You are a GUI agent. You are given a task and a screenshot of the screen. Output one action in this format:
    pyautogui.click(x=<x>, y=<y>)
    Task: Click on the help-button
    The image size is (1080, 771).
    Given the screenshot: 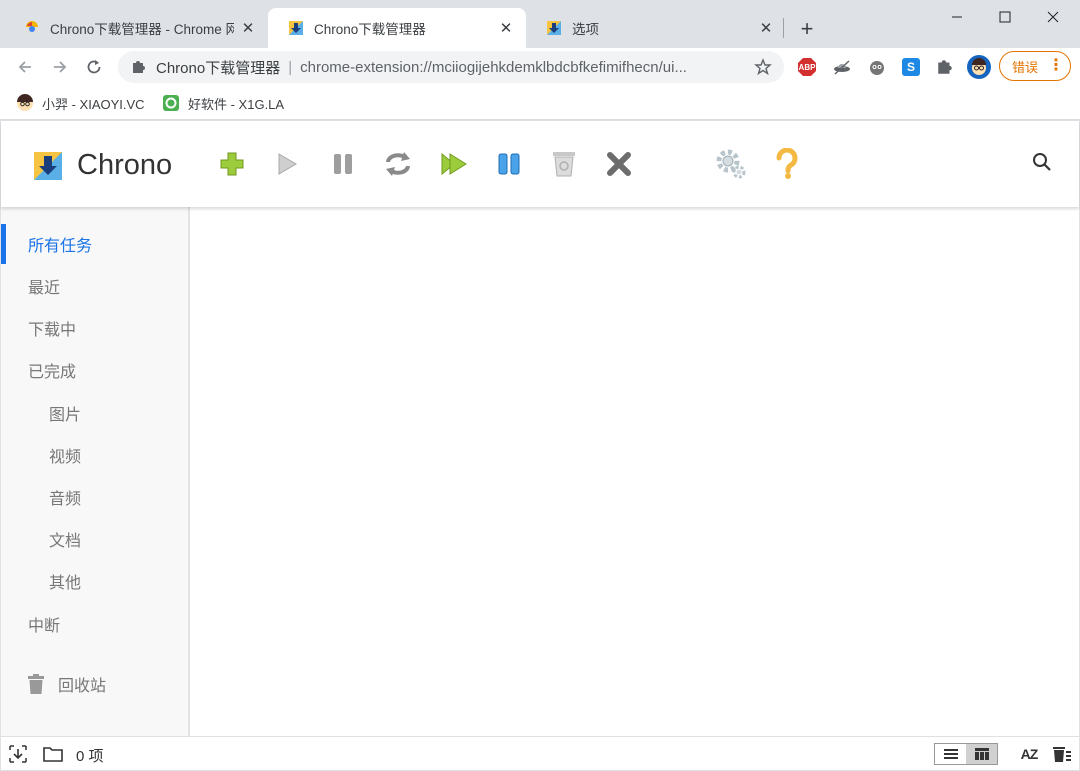 What is the action you would take?
    pyautogui.click(x=787, y=164)
    